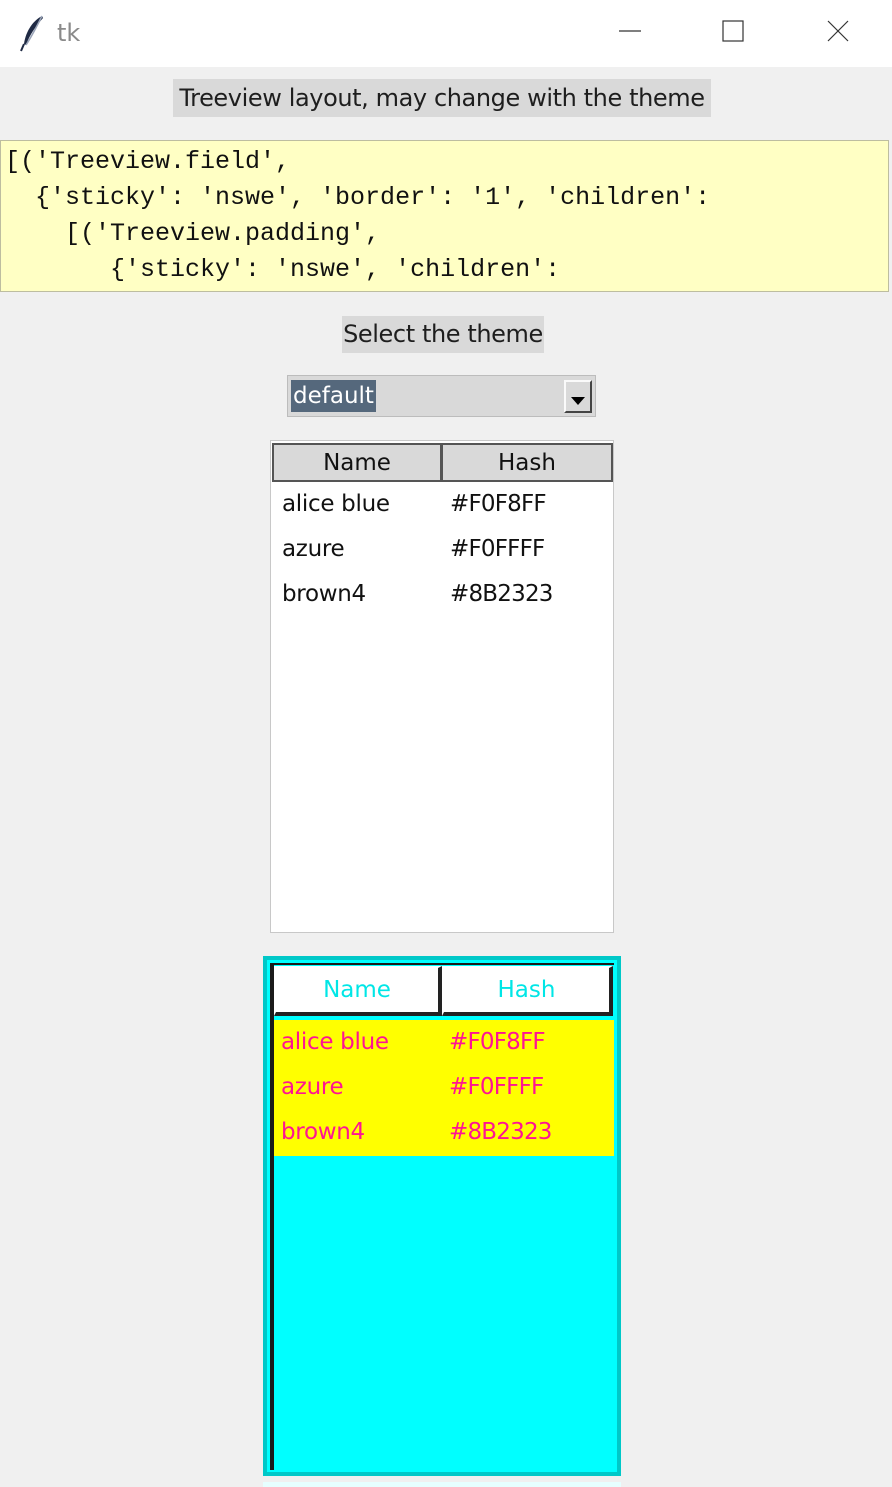 The height and width of the screenshot is (1487, 892). I want to click on bottom-edge, so click(442, 1484).